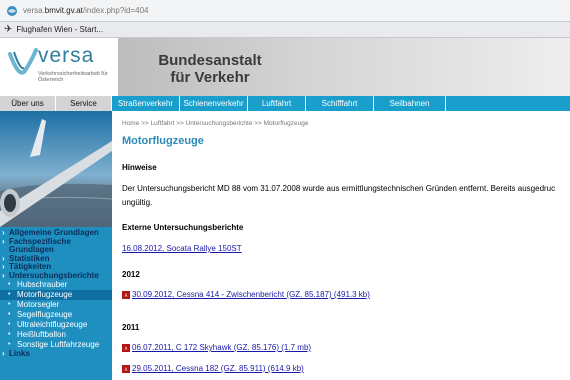 The height and width of the screenshot is (380, 570). Describe the element at coordinates (340, 103) in the screenshot. I see `nav-item-schifffahrt: Schifffahrt` at that location.